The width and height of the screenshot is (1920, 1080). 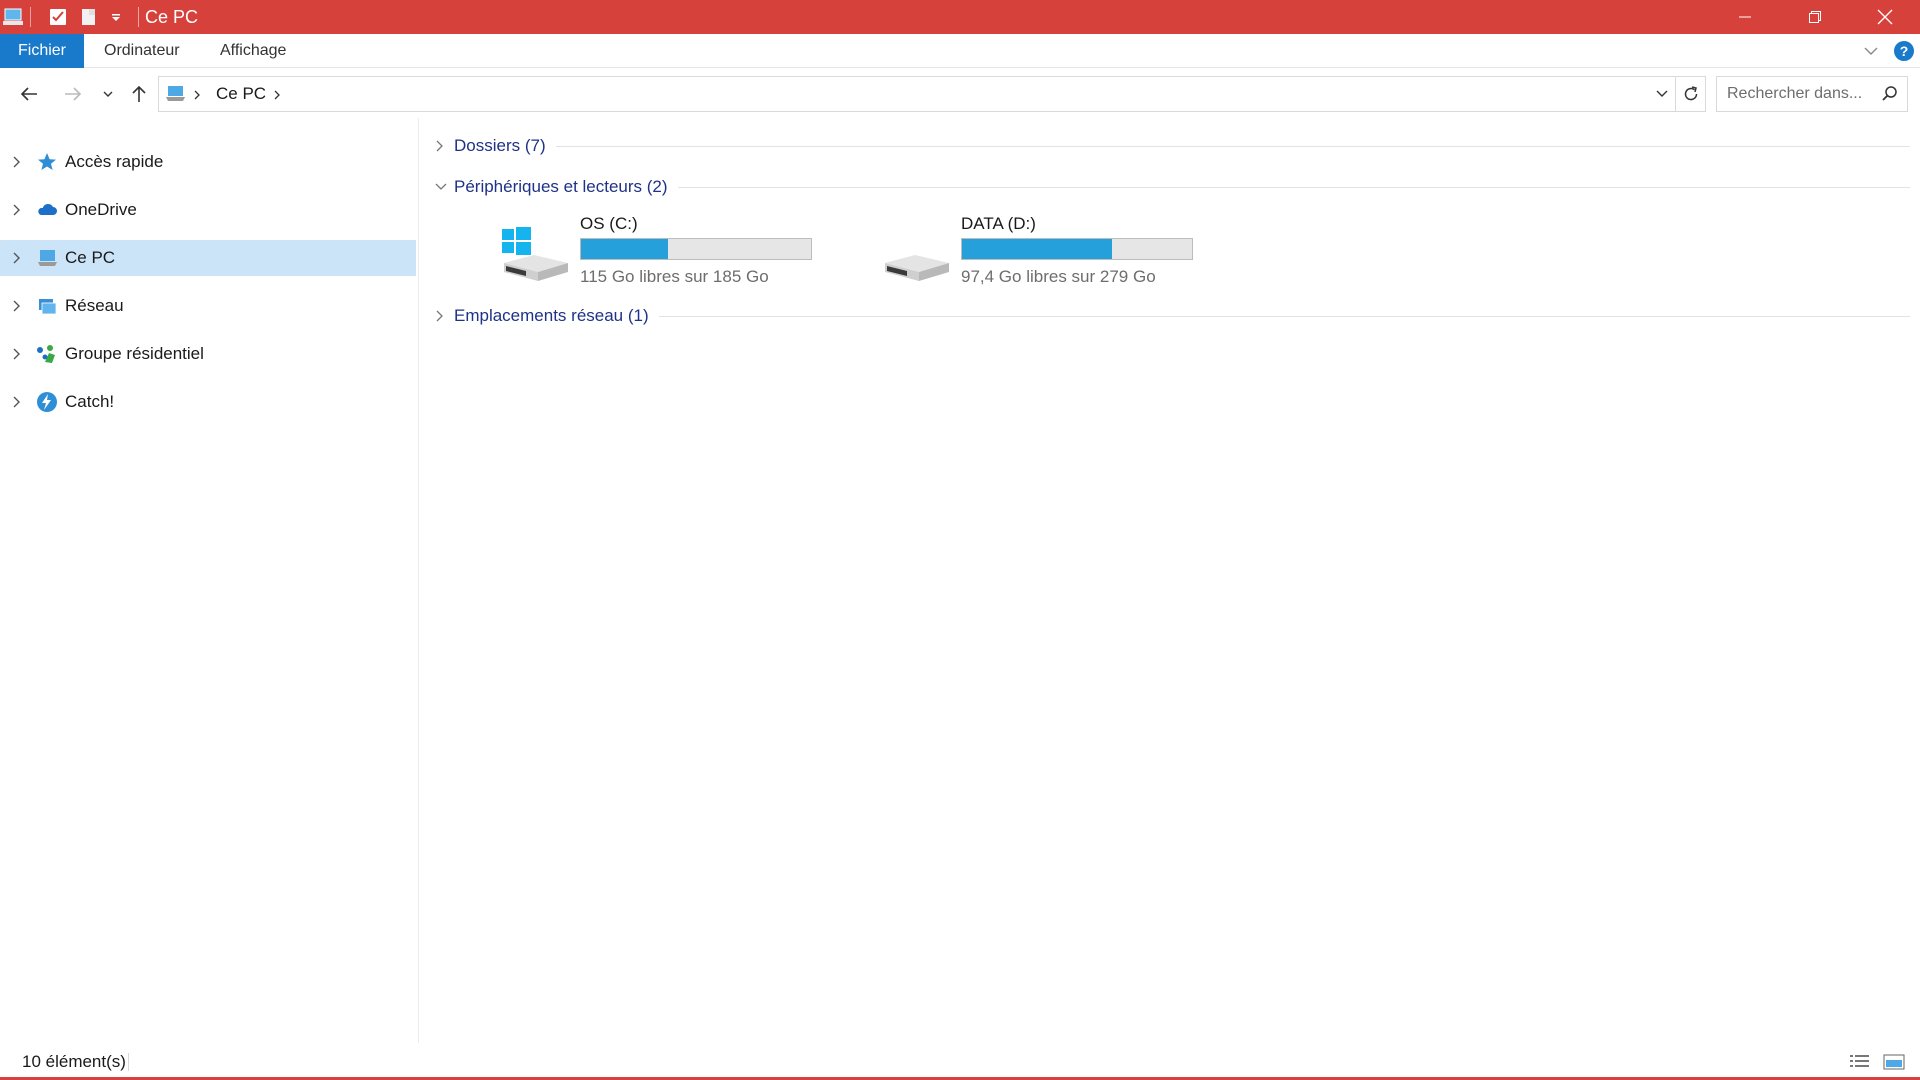 What do you see at coordinates (94, 305) in the screenshot?
I see `nav-item-label: Réseau` at bounding box center [94, 305].